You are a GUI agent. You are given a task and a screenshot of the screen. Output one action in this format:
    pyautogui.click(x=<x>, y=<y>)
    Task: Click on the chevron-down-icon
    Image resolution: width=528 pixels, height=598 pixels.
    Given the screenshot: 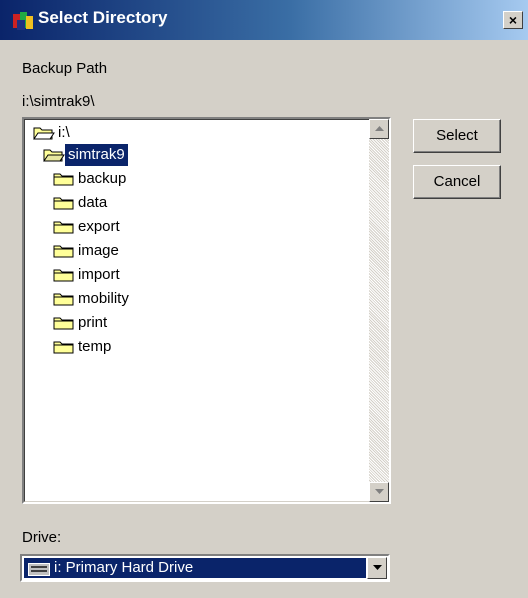 What is the action you would take?
    pyautogui.click(x=377, y=567)
    